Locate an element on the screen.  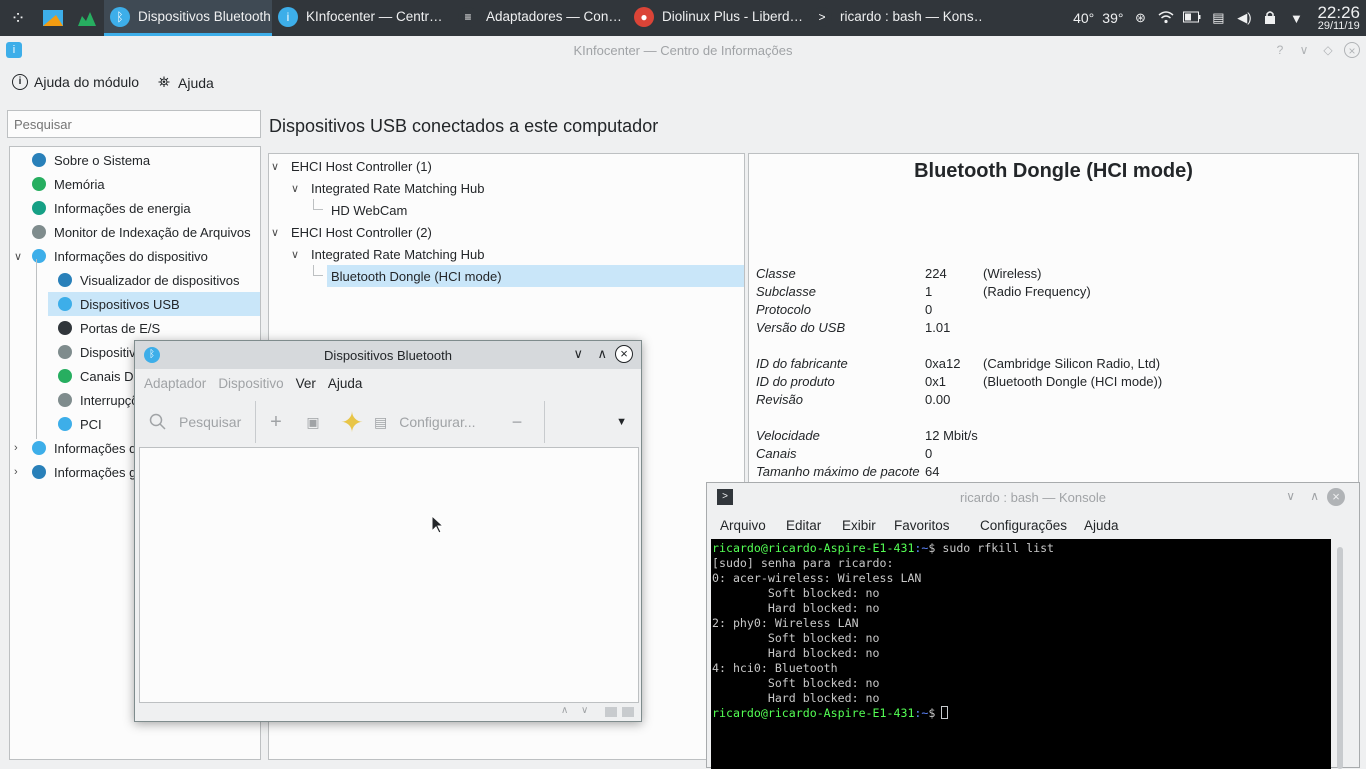
detail-key: Revisão is located at coordinates (779, 399).